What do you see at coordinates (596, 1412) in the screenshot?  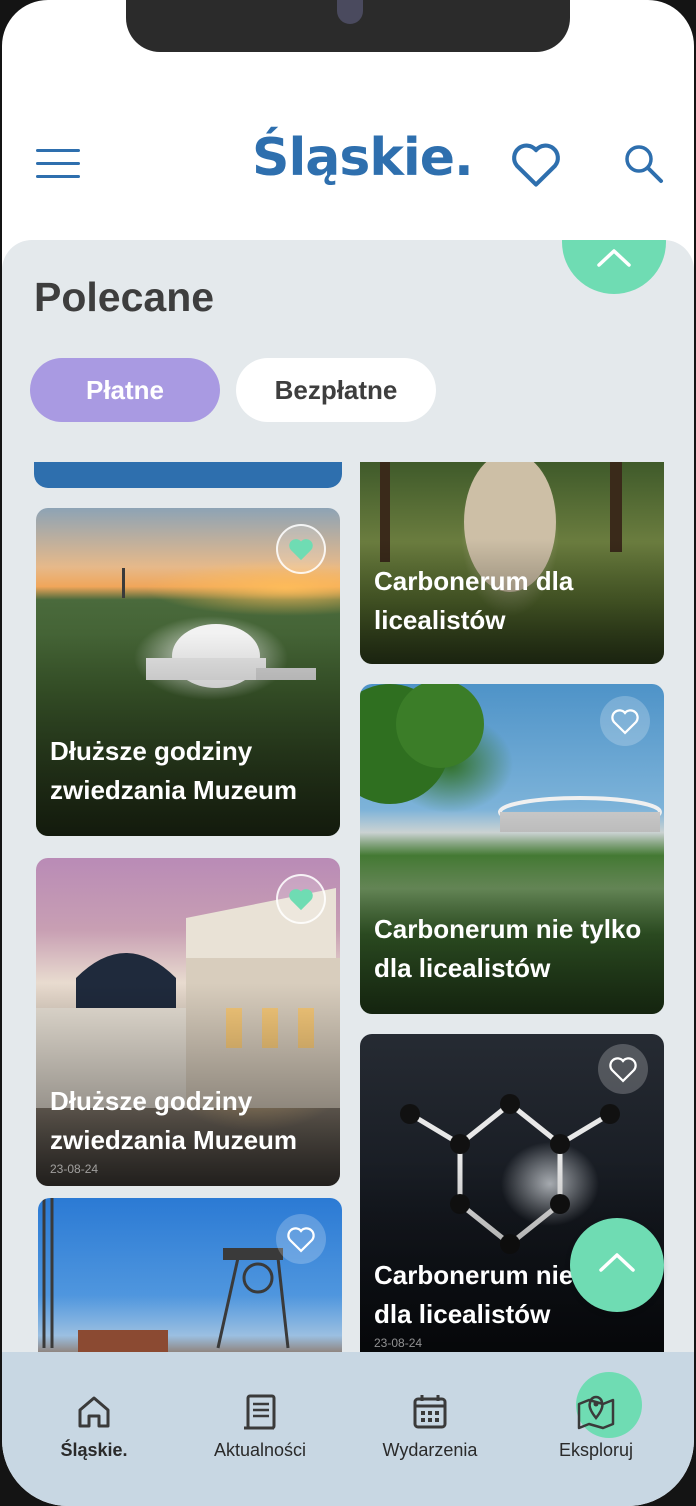 I see `map-pin-icon` at bounding box center [596, 1412].